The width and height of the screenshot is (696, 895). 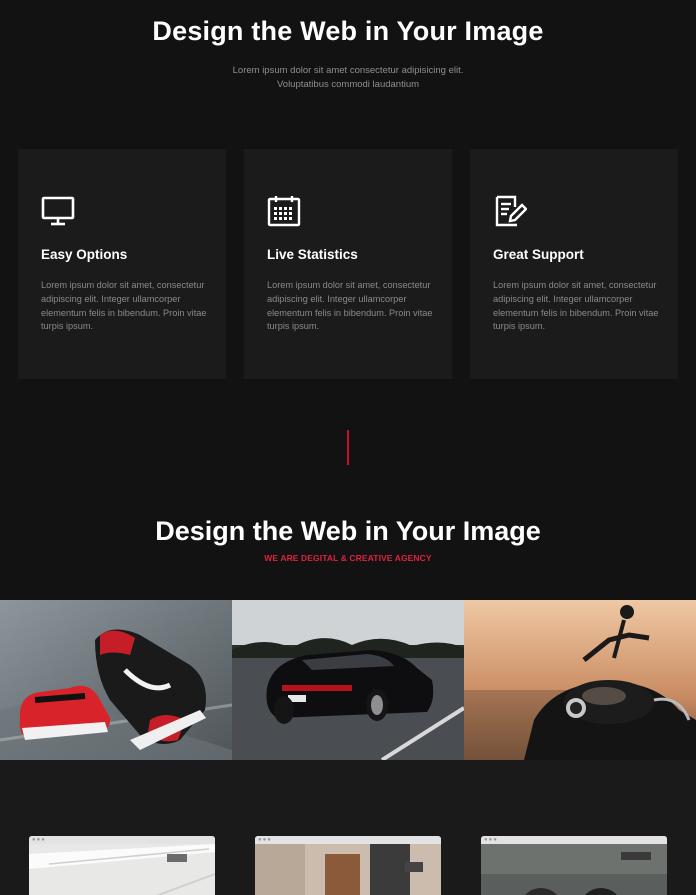 I want to click on hero-title: Design the Web in Your Image, so click(x=348, y=31).